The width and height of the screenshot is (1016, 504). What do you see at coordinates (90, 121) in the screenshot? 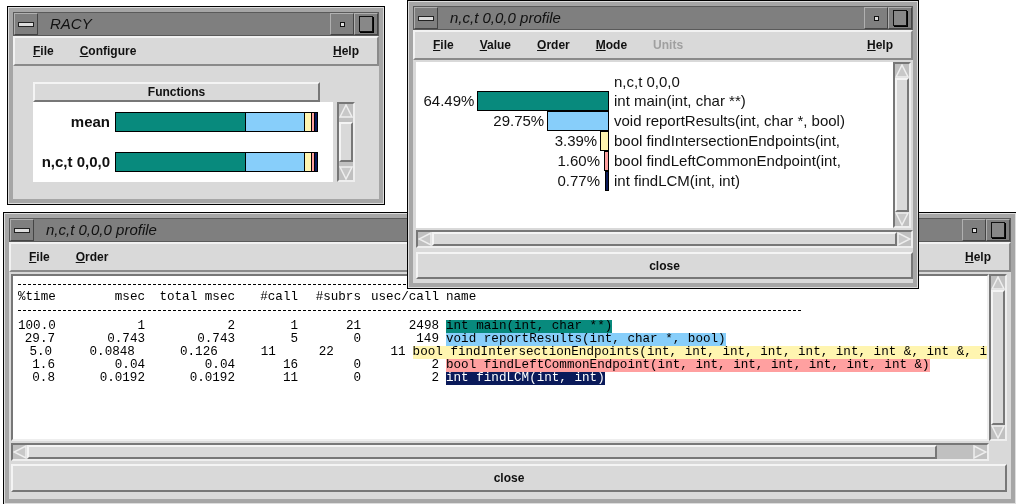
I see `row-label: mean` at bounding box center [90, 121].